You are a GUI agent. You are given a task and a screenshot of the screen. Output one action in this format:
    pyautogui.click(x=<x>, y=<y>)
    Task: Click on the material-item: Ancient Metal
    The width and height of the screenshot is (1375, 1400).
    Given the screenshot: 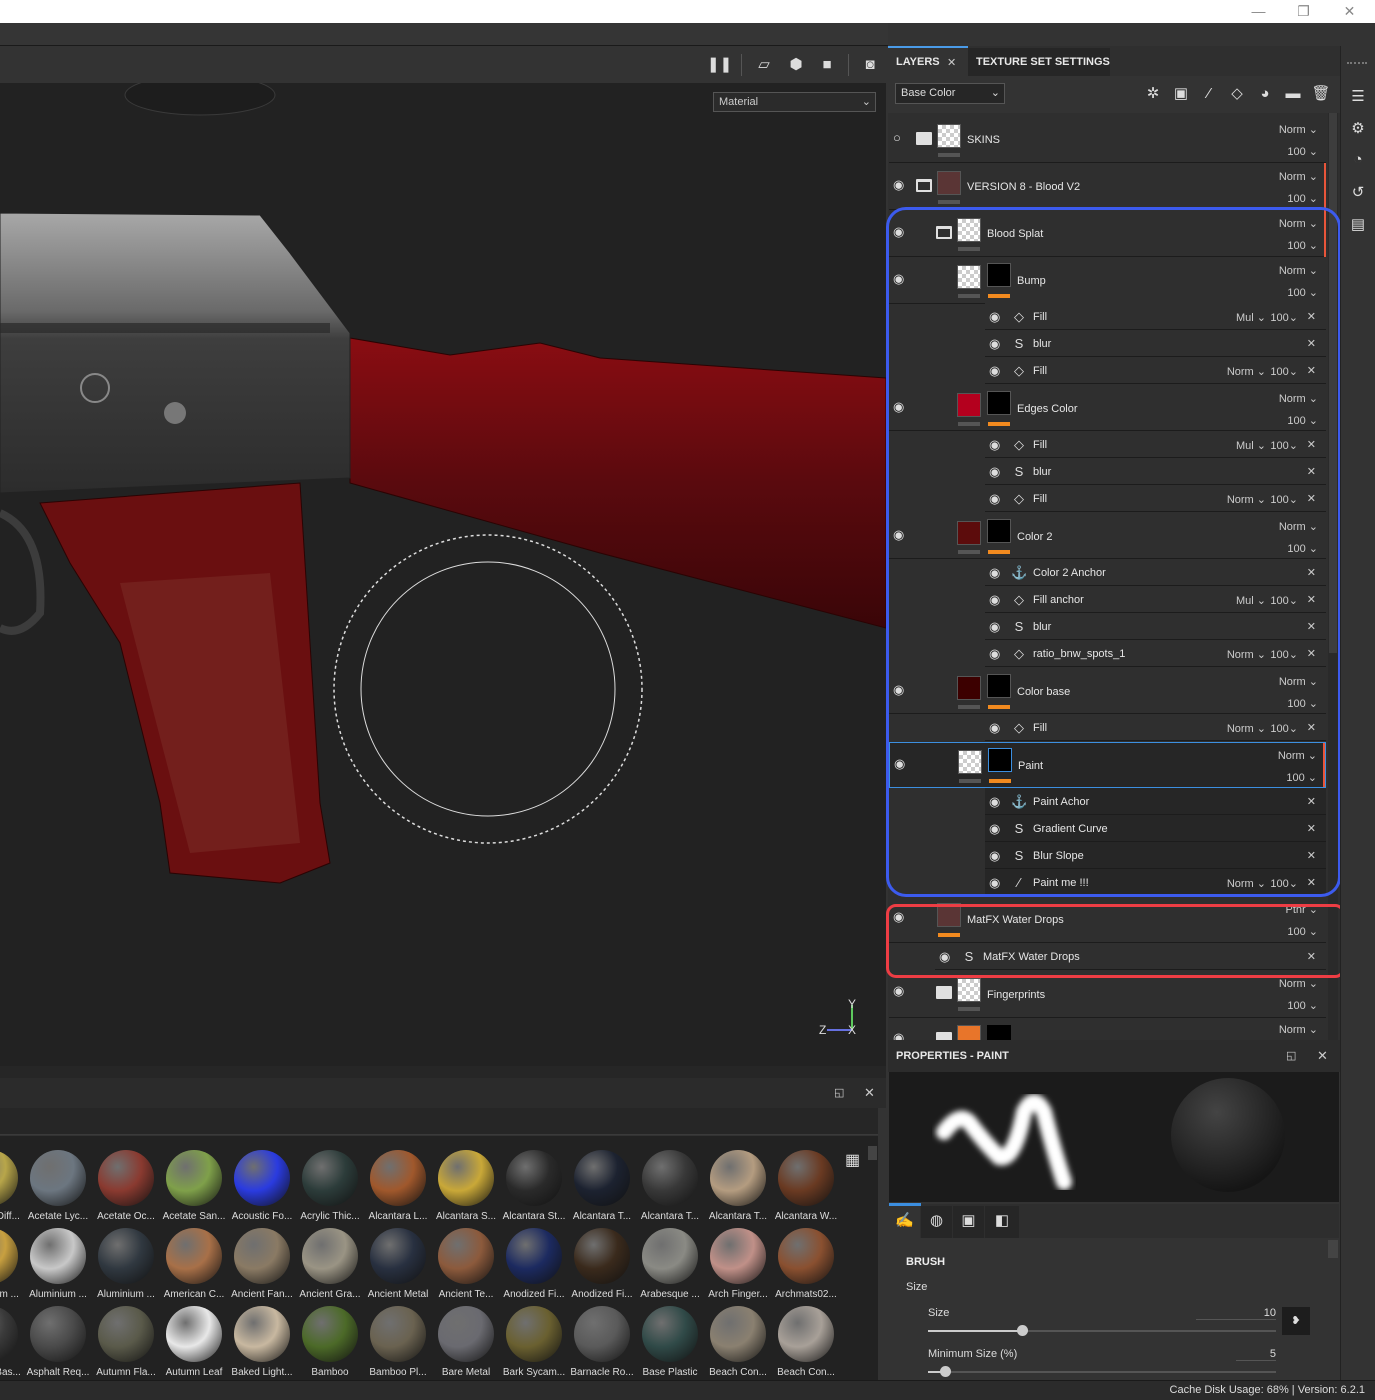 What is the action you would take?
    pyautogui.click(x=398, y=1264)
    